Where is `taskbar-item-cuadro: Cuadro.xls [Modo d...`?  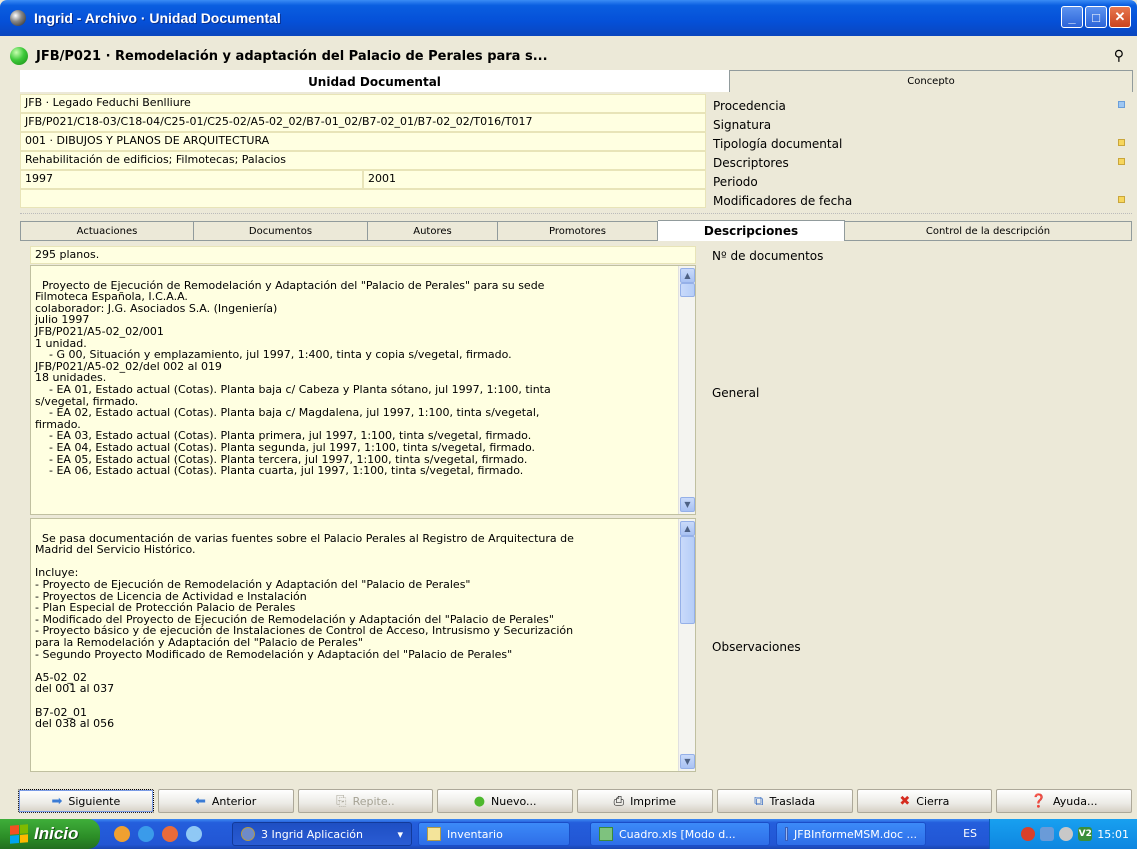 taskbar-item-cuadro: Cuadro.xls [Modo d... is located at coordinates (680, 834).